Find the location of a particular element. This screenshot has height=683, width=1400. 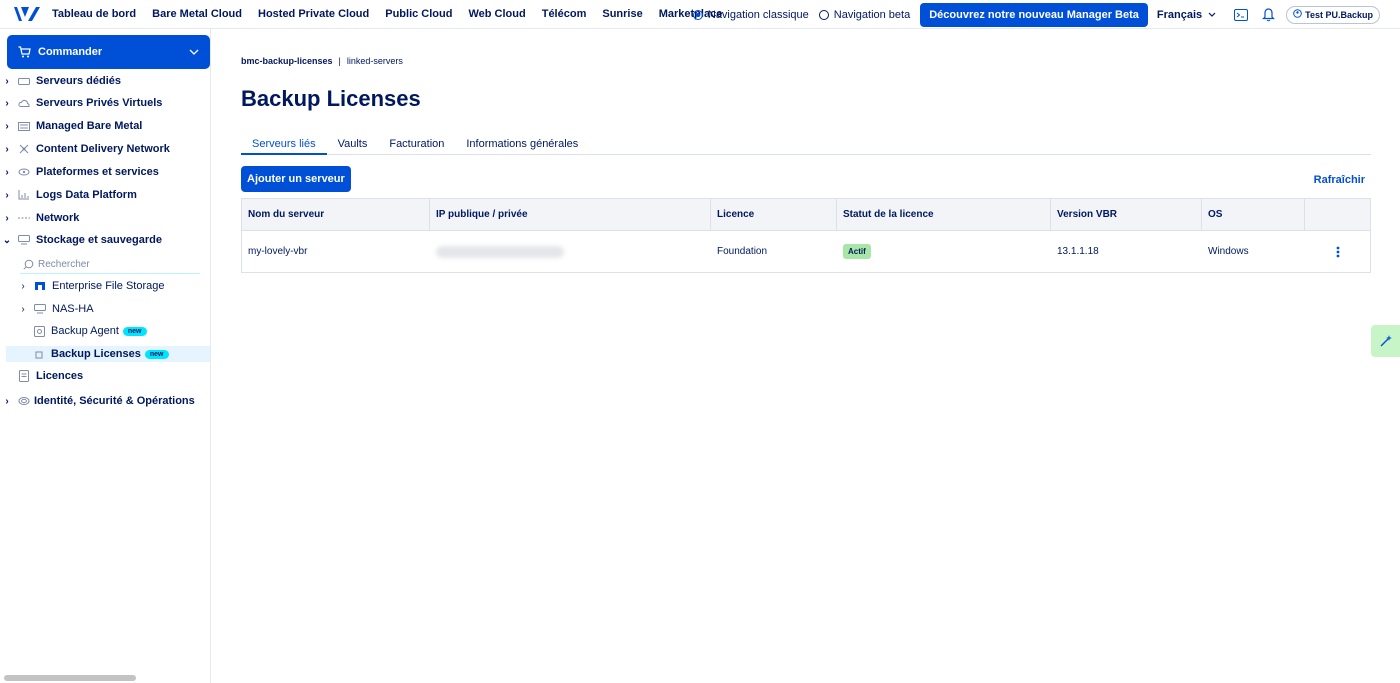

notifications-bell-icon is located at coordinates (1268, 15).